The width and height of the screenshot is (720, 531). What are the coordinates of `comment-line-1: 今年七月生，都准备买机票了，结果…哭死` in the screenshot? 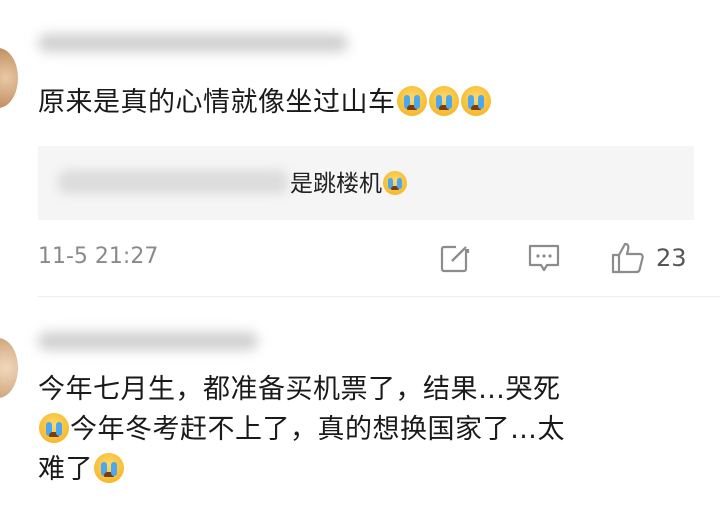 It's located at (299, 389).